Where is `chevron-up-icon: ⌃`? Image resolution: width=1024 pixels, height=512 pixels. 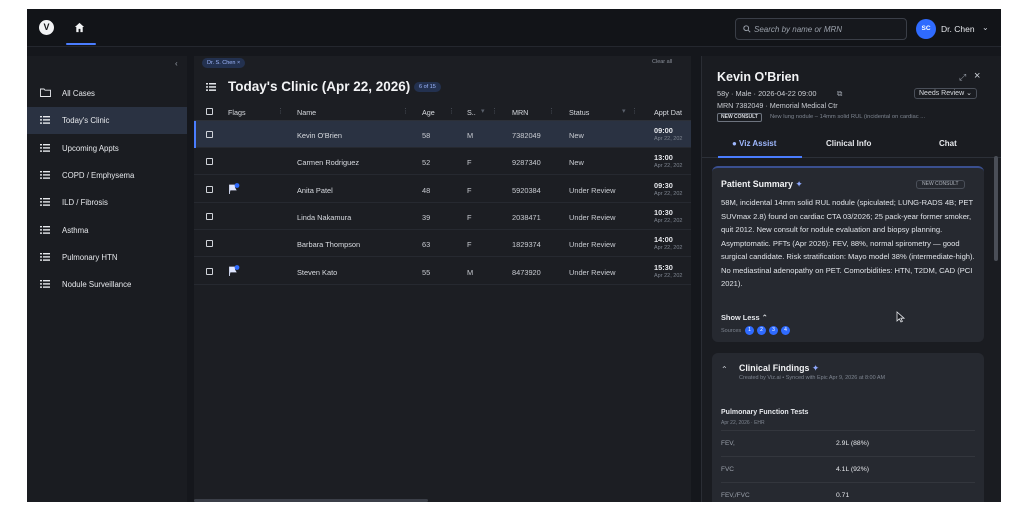
chevron-up-icon: ⌃ is located at coordinates (724, 369).